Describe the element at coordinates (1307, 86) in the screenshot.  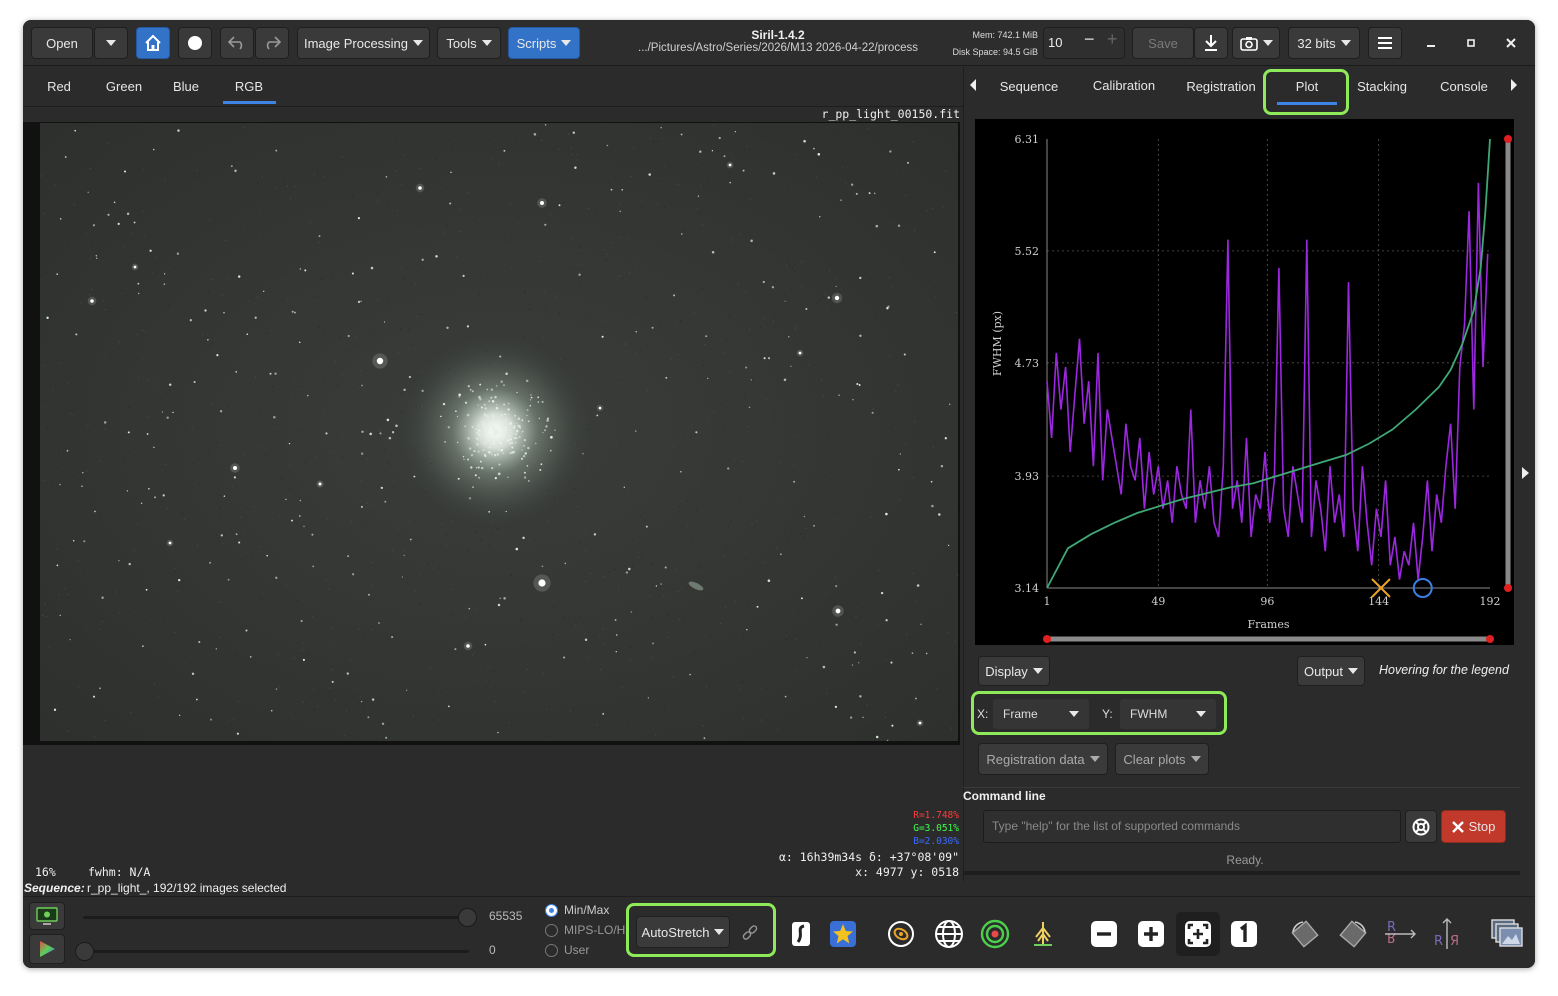
I see `tab-plot: Plot` at that location.